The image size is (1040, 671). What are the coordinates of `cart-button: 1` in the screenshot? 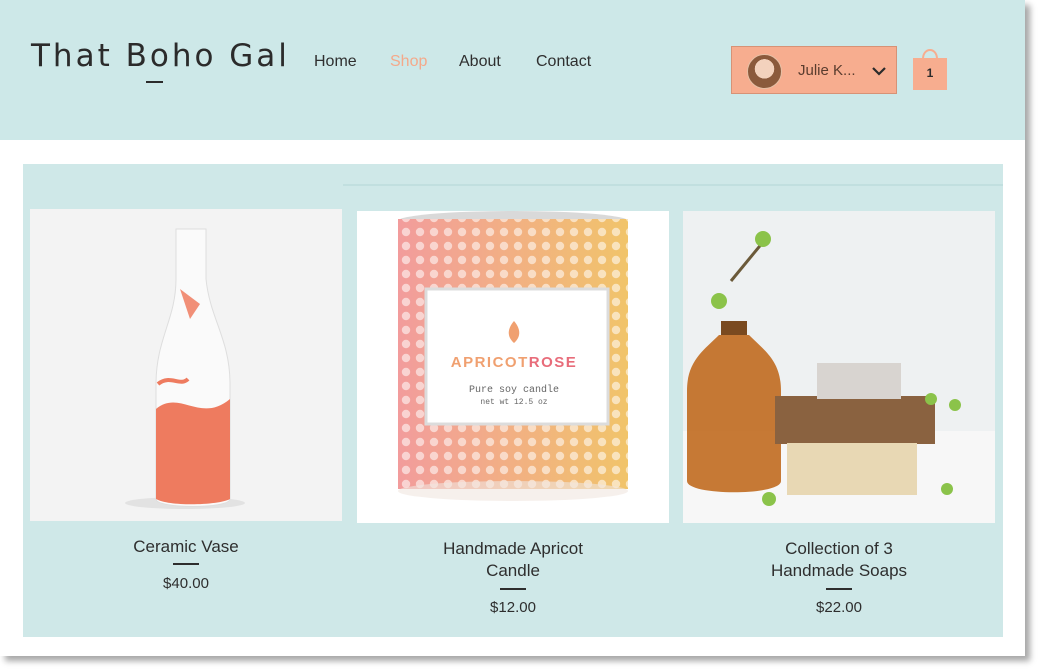 It's located at (930, 68).